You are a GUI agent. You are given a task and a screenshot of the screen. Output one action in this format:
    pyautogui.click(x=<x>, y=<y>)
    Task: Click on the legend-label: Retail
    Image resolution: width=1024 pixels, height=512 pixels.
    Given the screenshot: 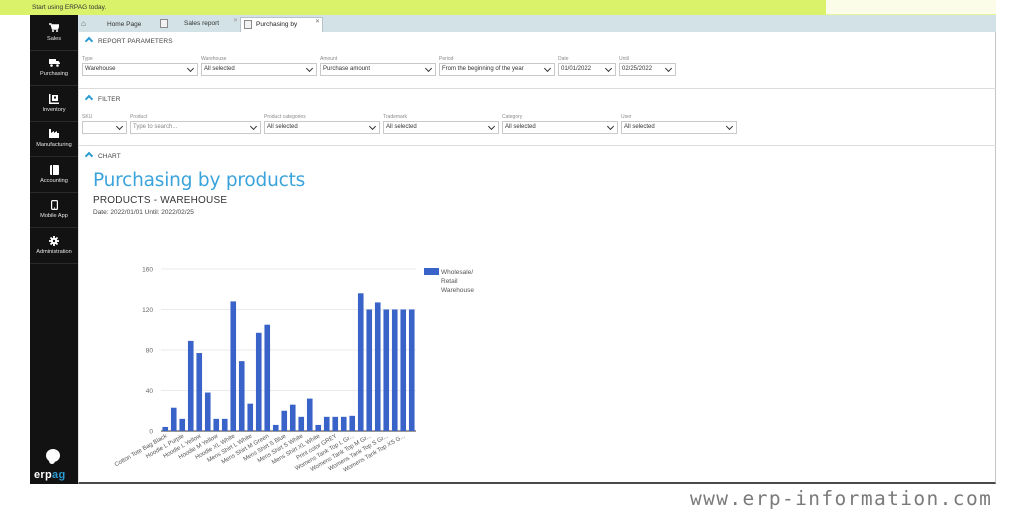 What is the action you would take?
    pyautogui.click(x=449, y=281)
    